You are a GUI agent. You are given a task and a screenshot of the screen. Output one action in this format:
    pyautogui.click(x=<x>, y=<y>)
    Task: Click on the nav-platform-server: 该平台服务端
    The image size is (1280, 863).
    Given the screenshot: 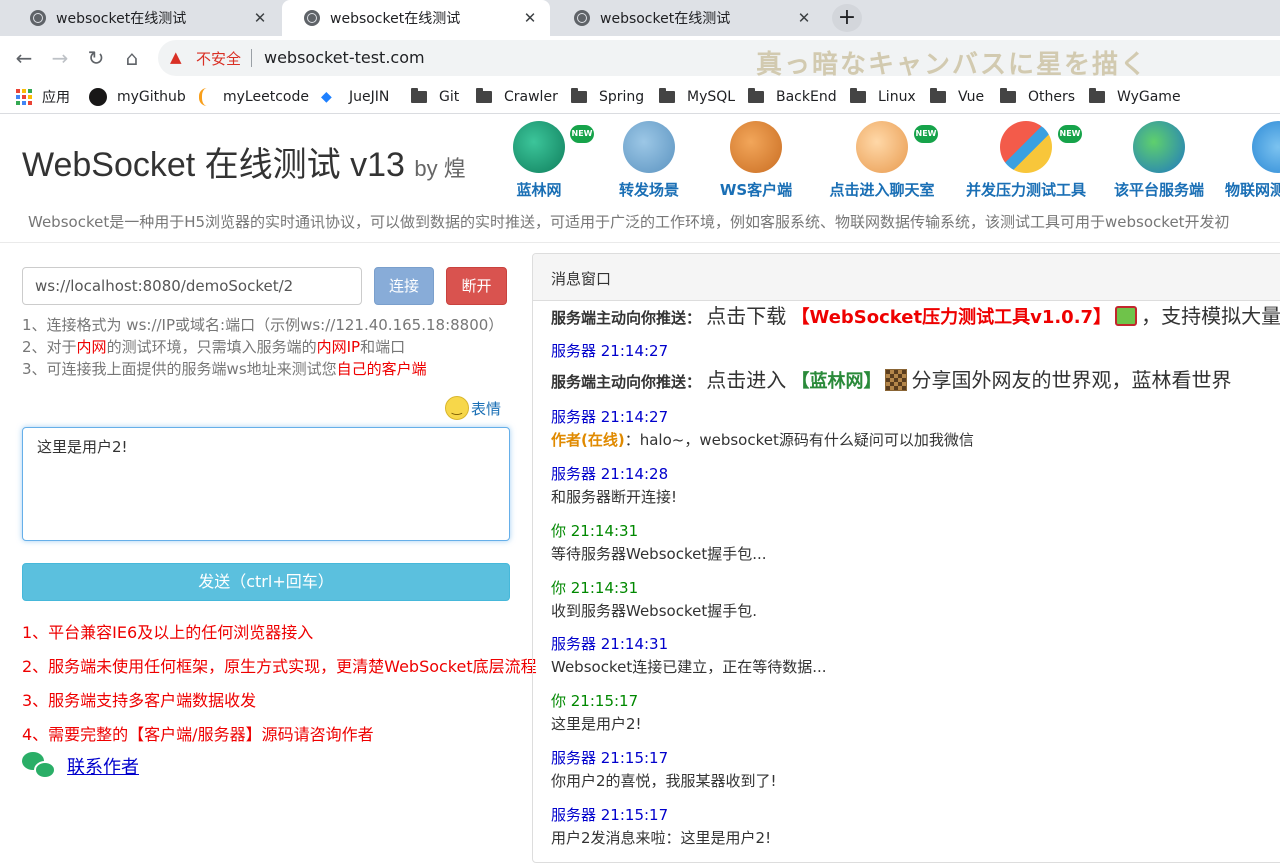 What is the action you would take?
    pyautogui.click(x=1159, y=160)
    